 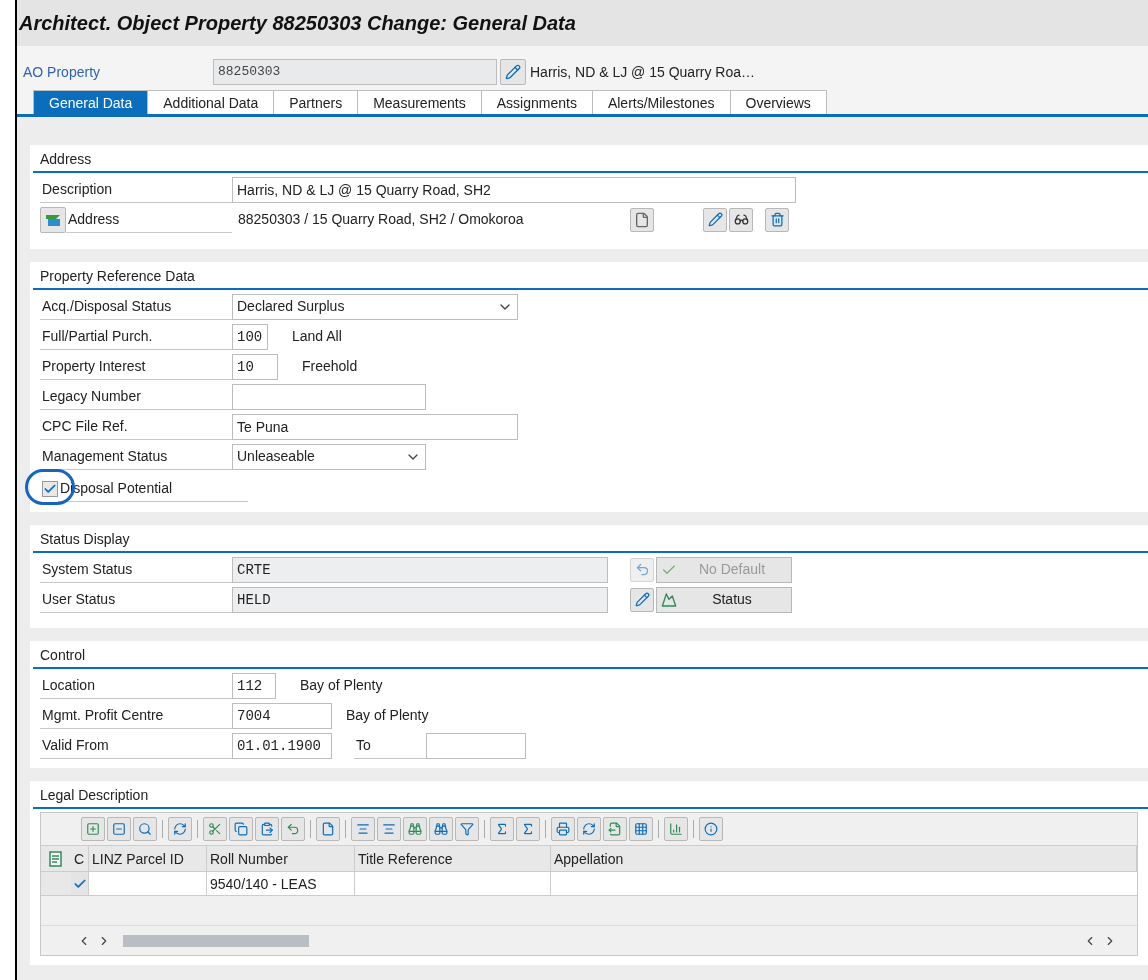 I want to click on glasses-icon, so click(x=741, y=219).